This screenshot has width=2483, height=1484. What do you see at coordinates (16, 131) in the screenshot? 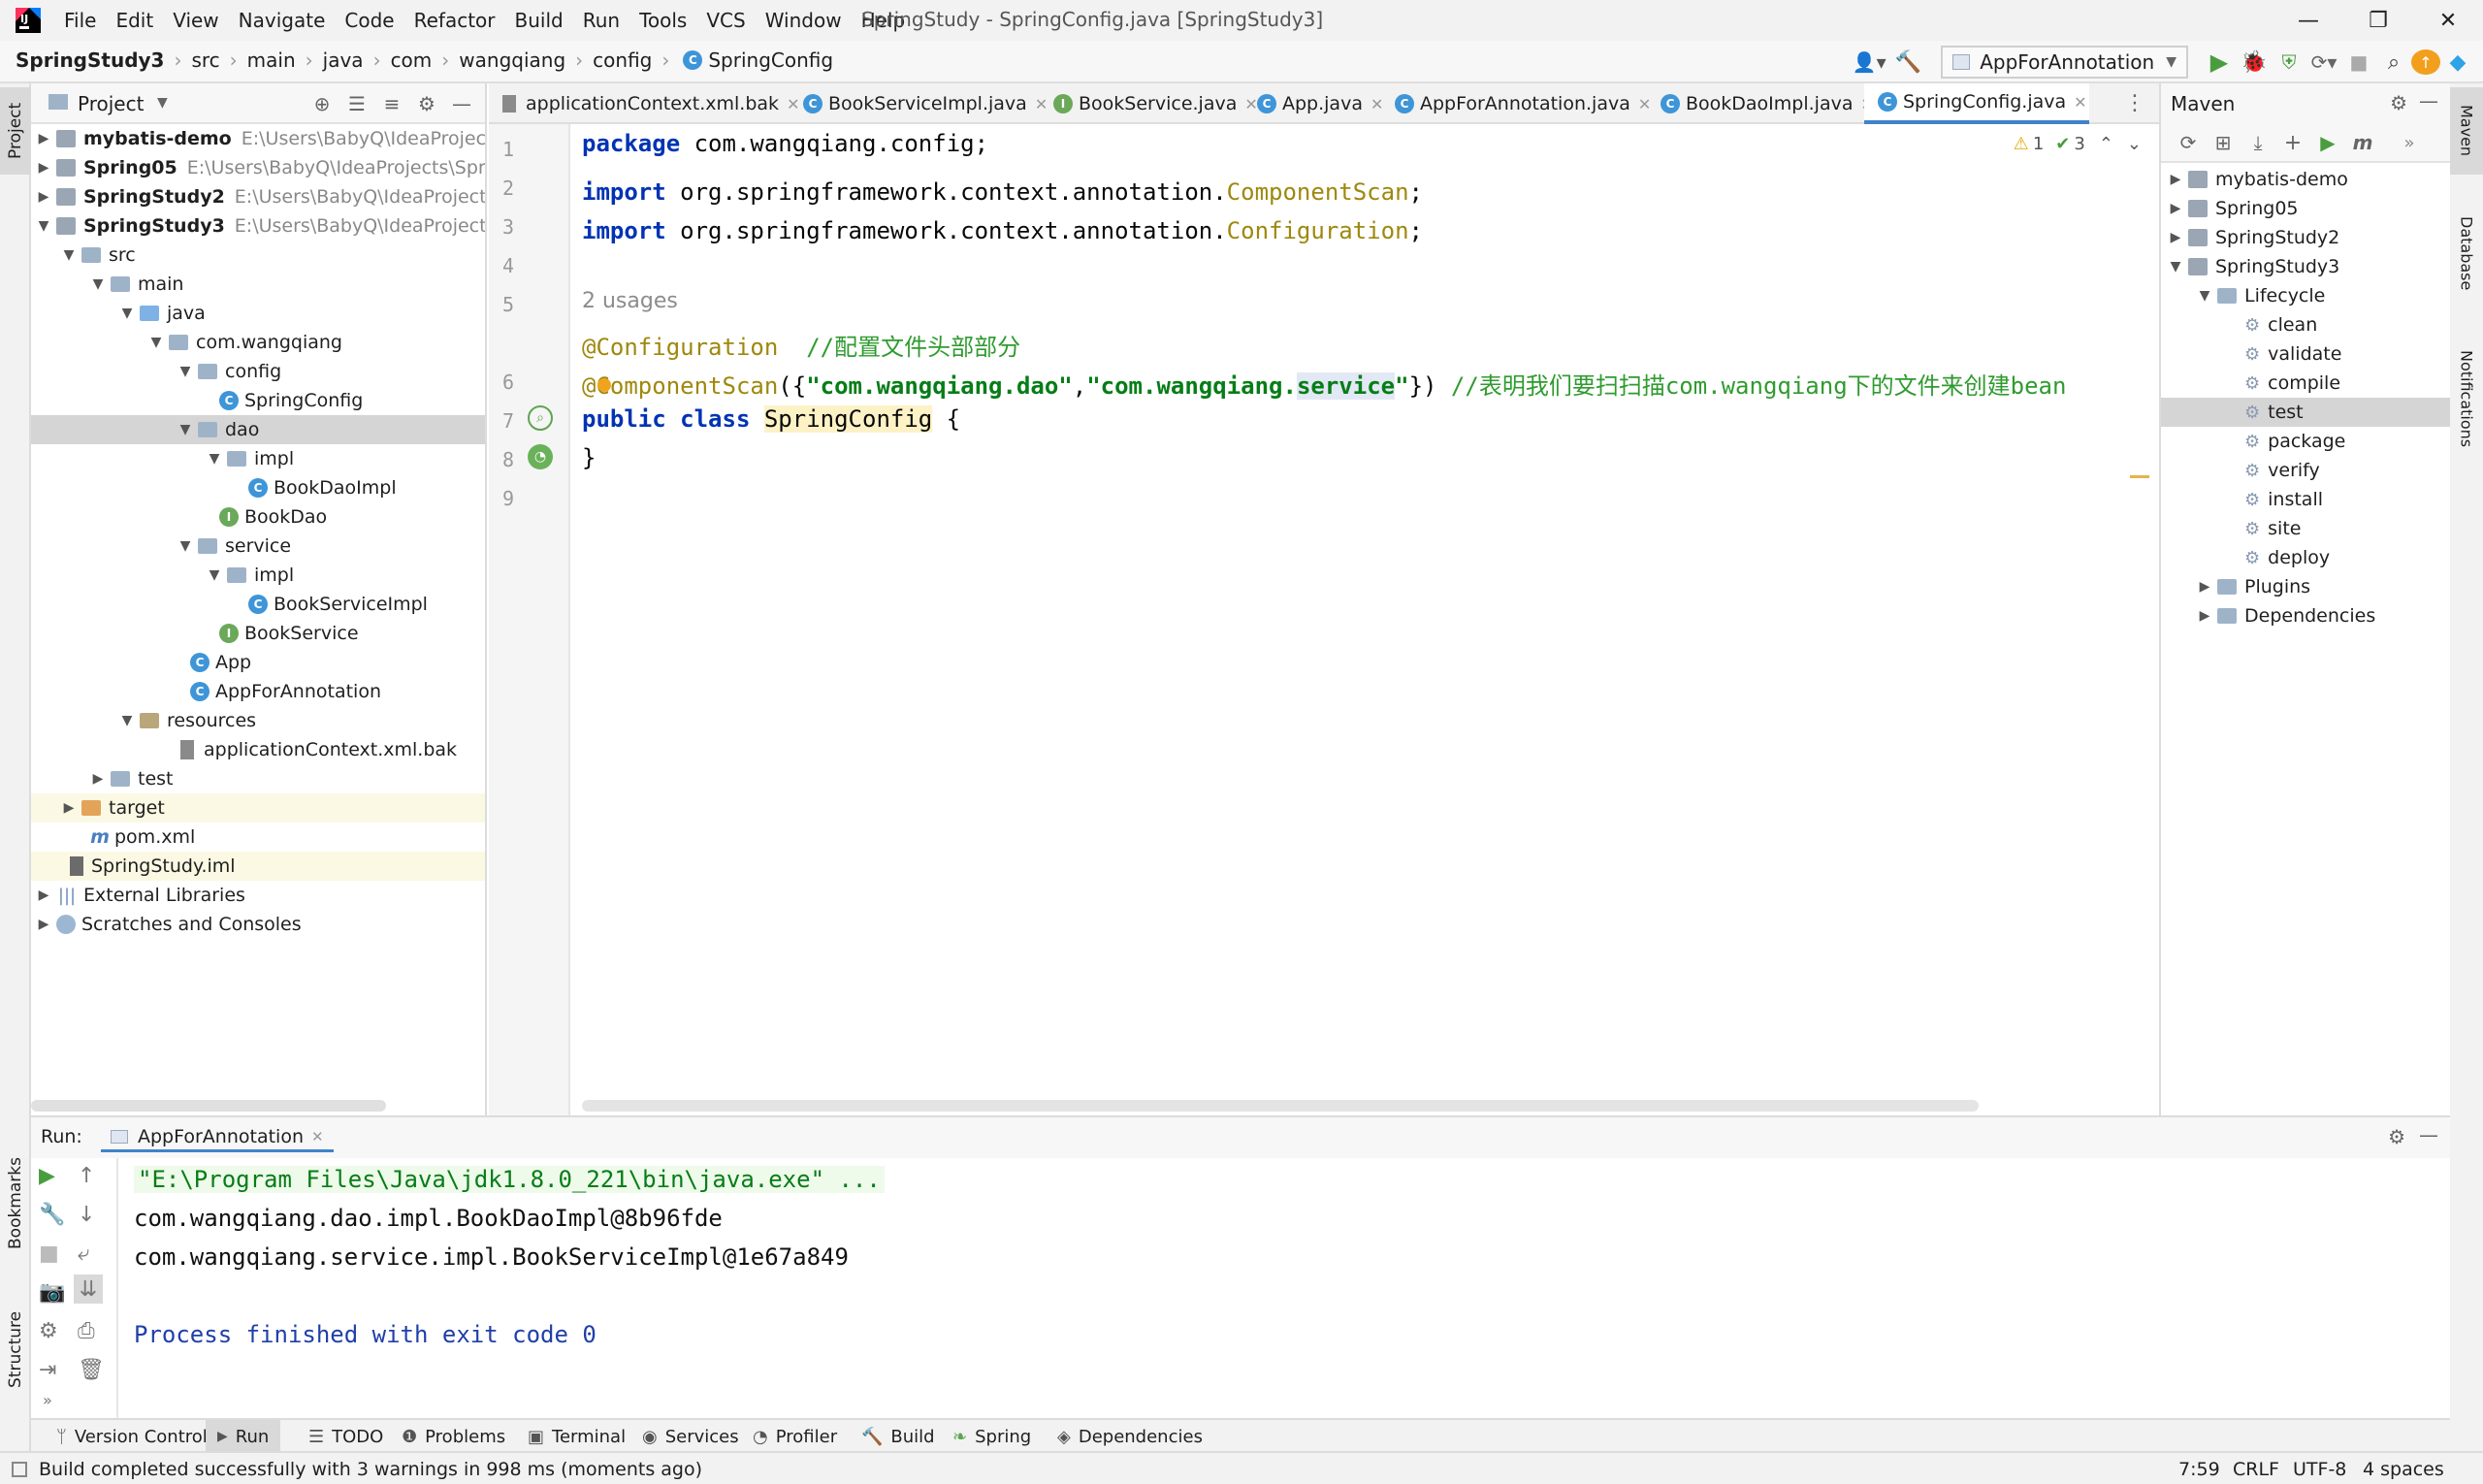
I see `project-tool-tab: Project` at bounding box center [16, 131].